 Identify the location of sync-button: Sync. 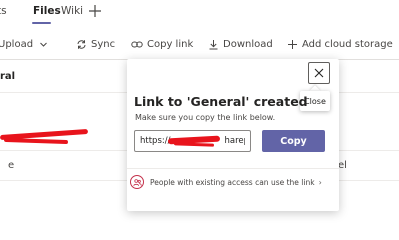
(95, 44).